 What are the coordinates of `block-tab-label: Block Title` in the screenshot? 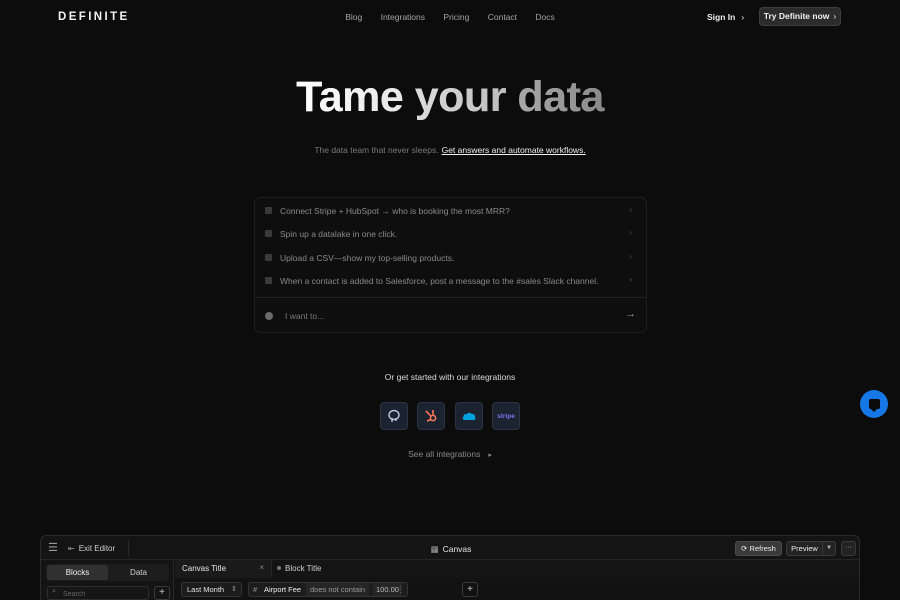 It's located at (303, 568).